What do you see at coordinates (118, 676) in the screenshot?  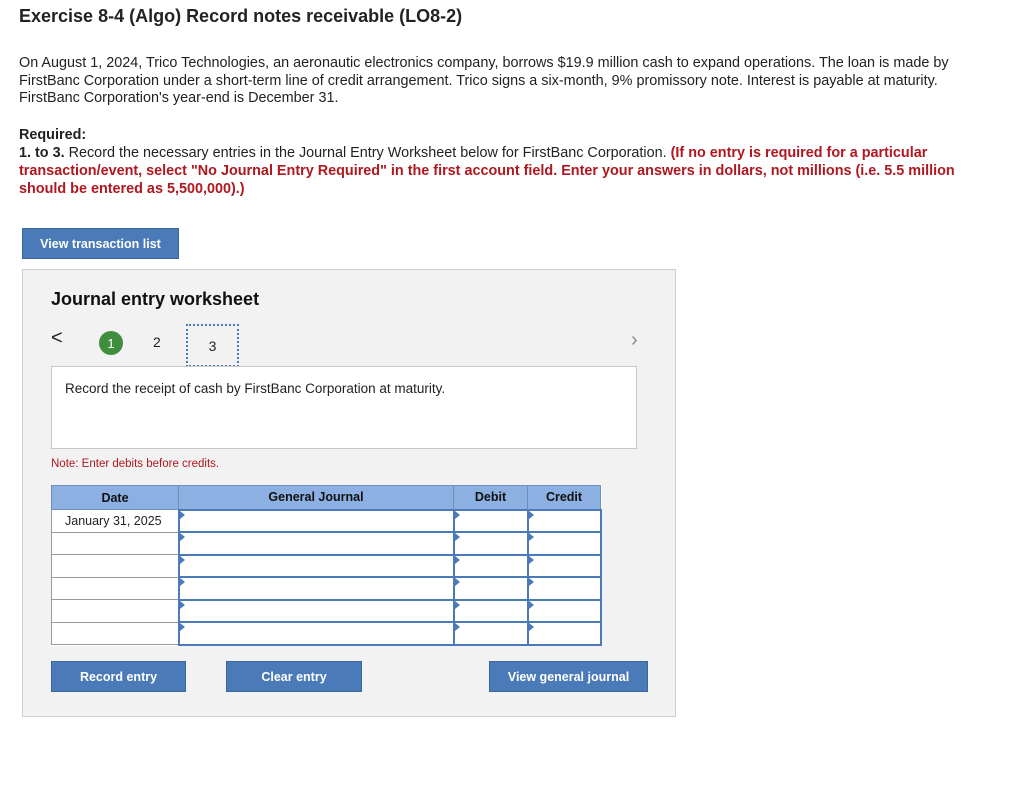 I see `record-entry-button: Record entry` at bounding box center [118, 676].